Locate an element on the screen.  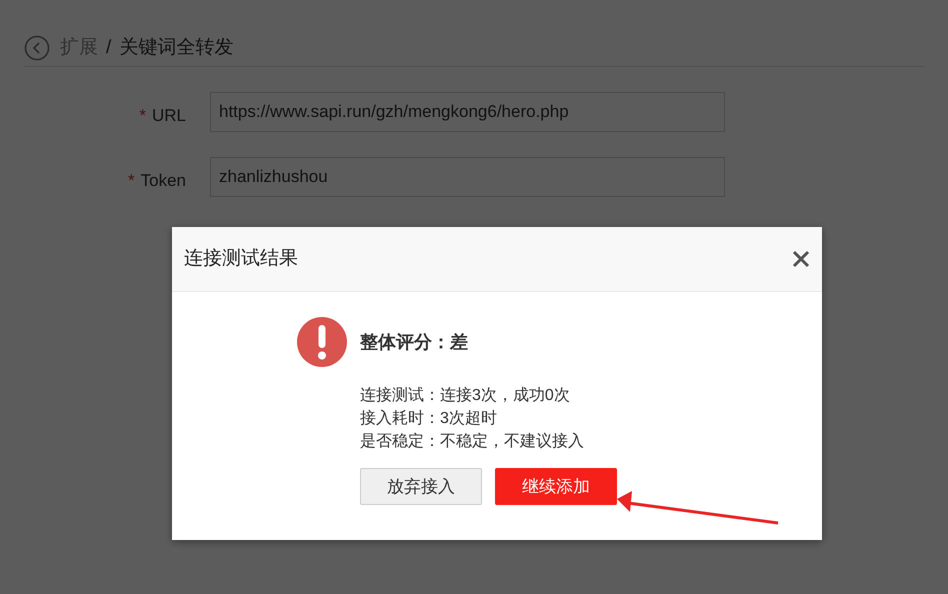
close-icon is located at coordinates (801, 259).